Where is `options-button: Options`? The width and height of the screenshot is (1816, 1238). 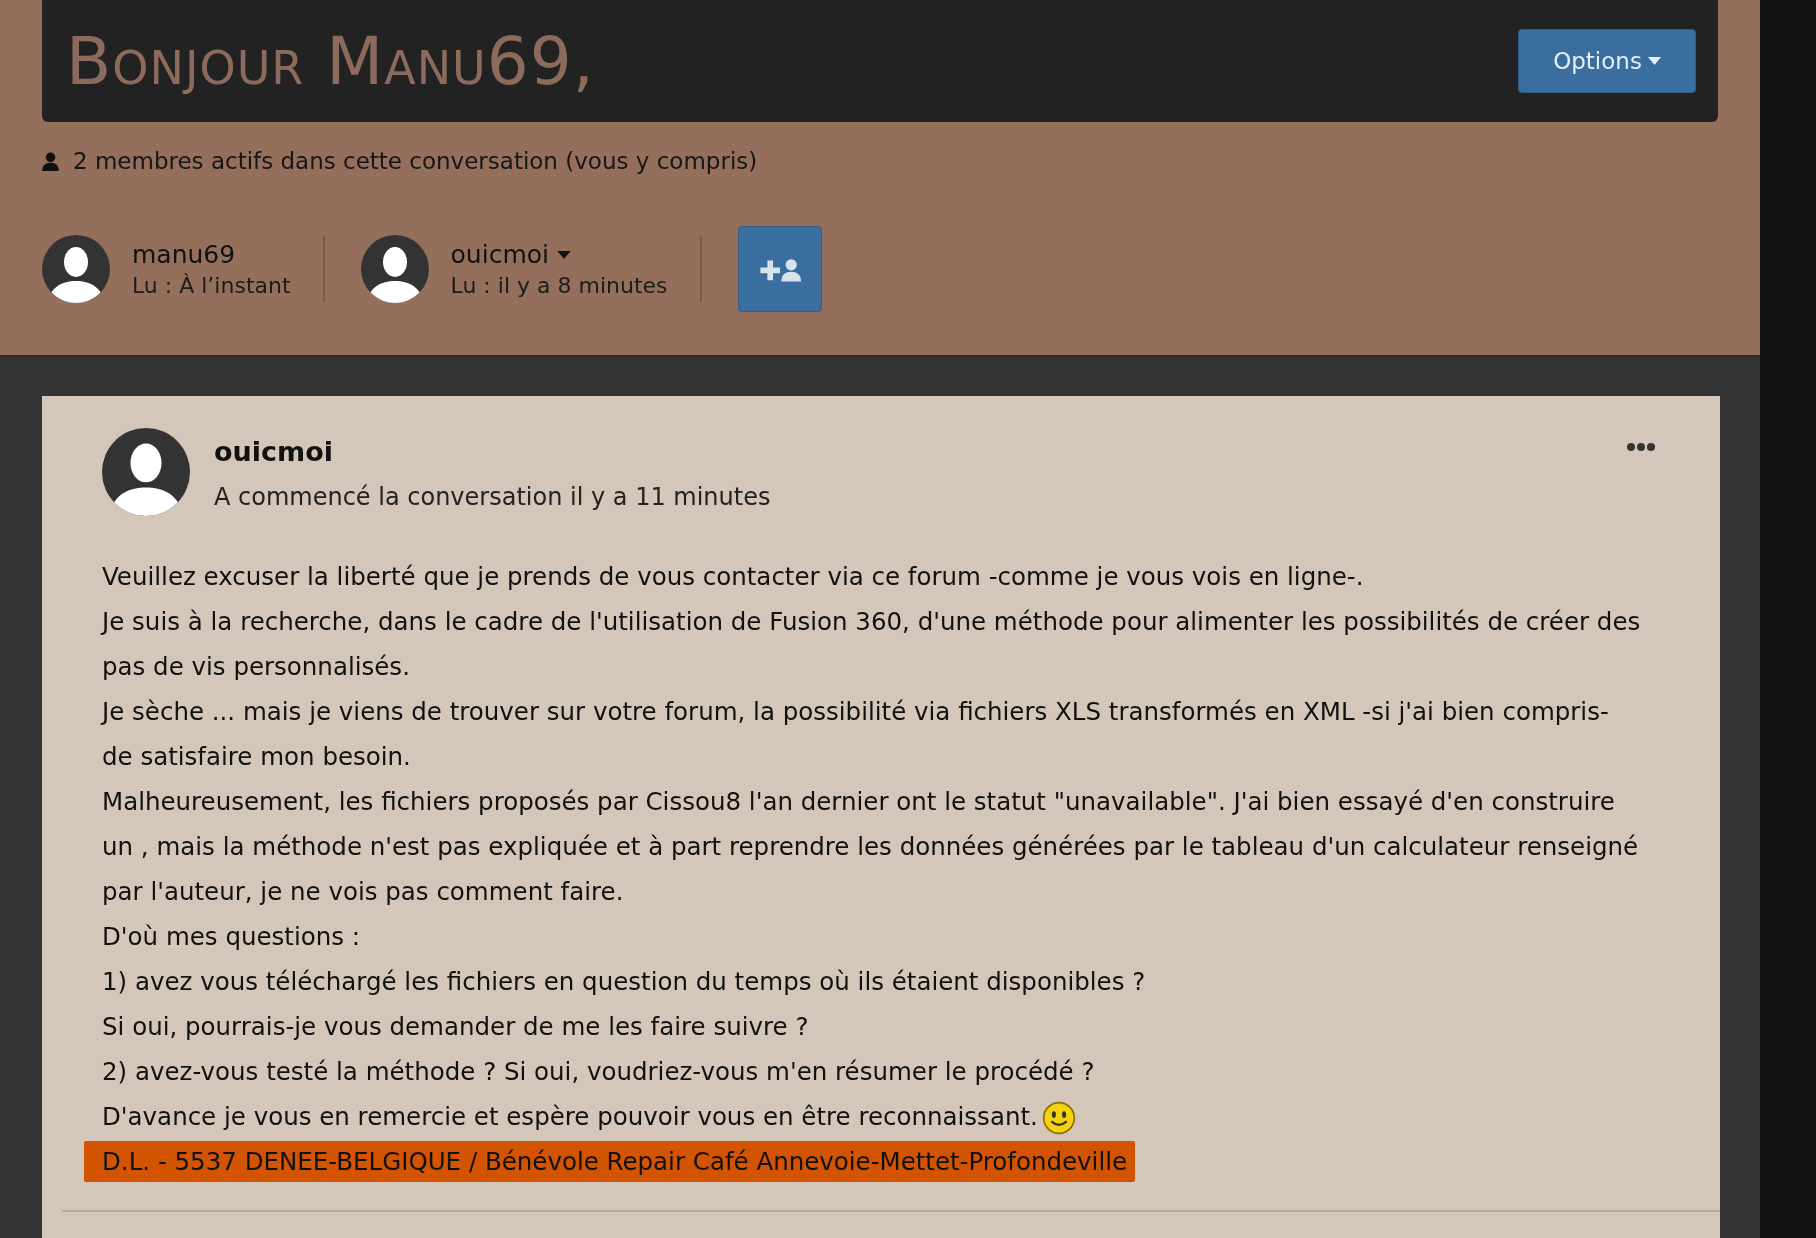 options-button: Options is located at coordinates (1607, 61).